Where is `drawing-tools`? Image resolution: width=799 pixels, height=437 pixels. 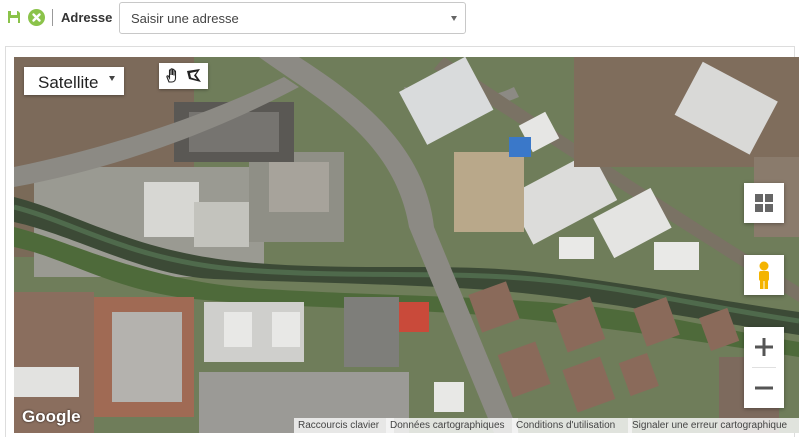 drawing-tools is located at coordinates (183, 76).